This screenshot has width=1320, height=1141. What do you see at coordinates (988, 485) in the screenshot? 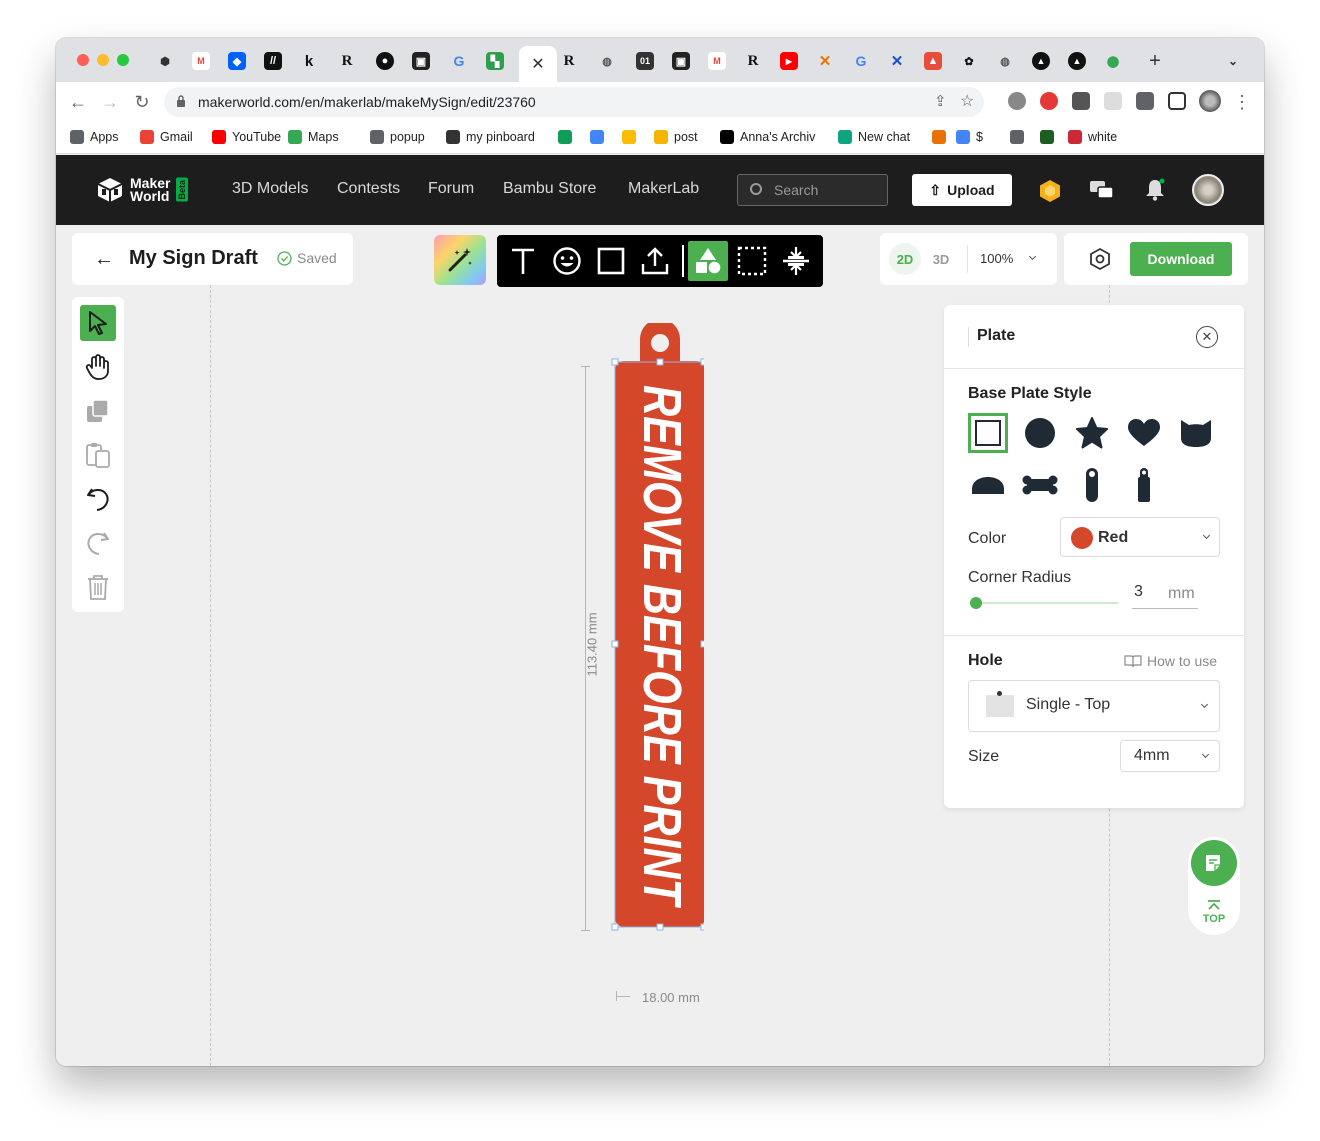
I see `arch-shape-icon` at bounding box center [988, 485].